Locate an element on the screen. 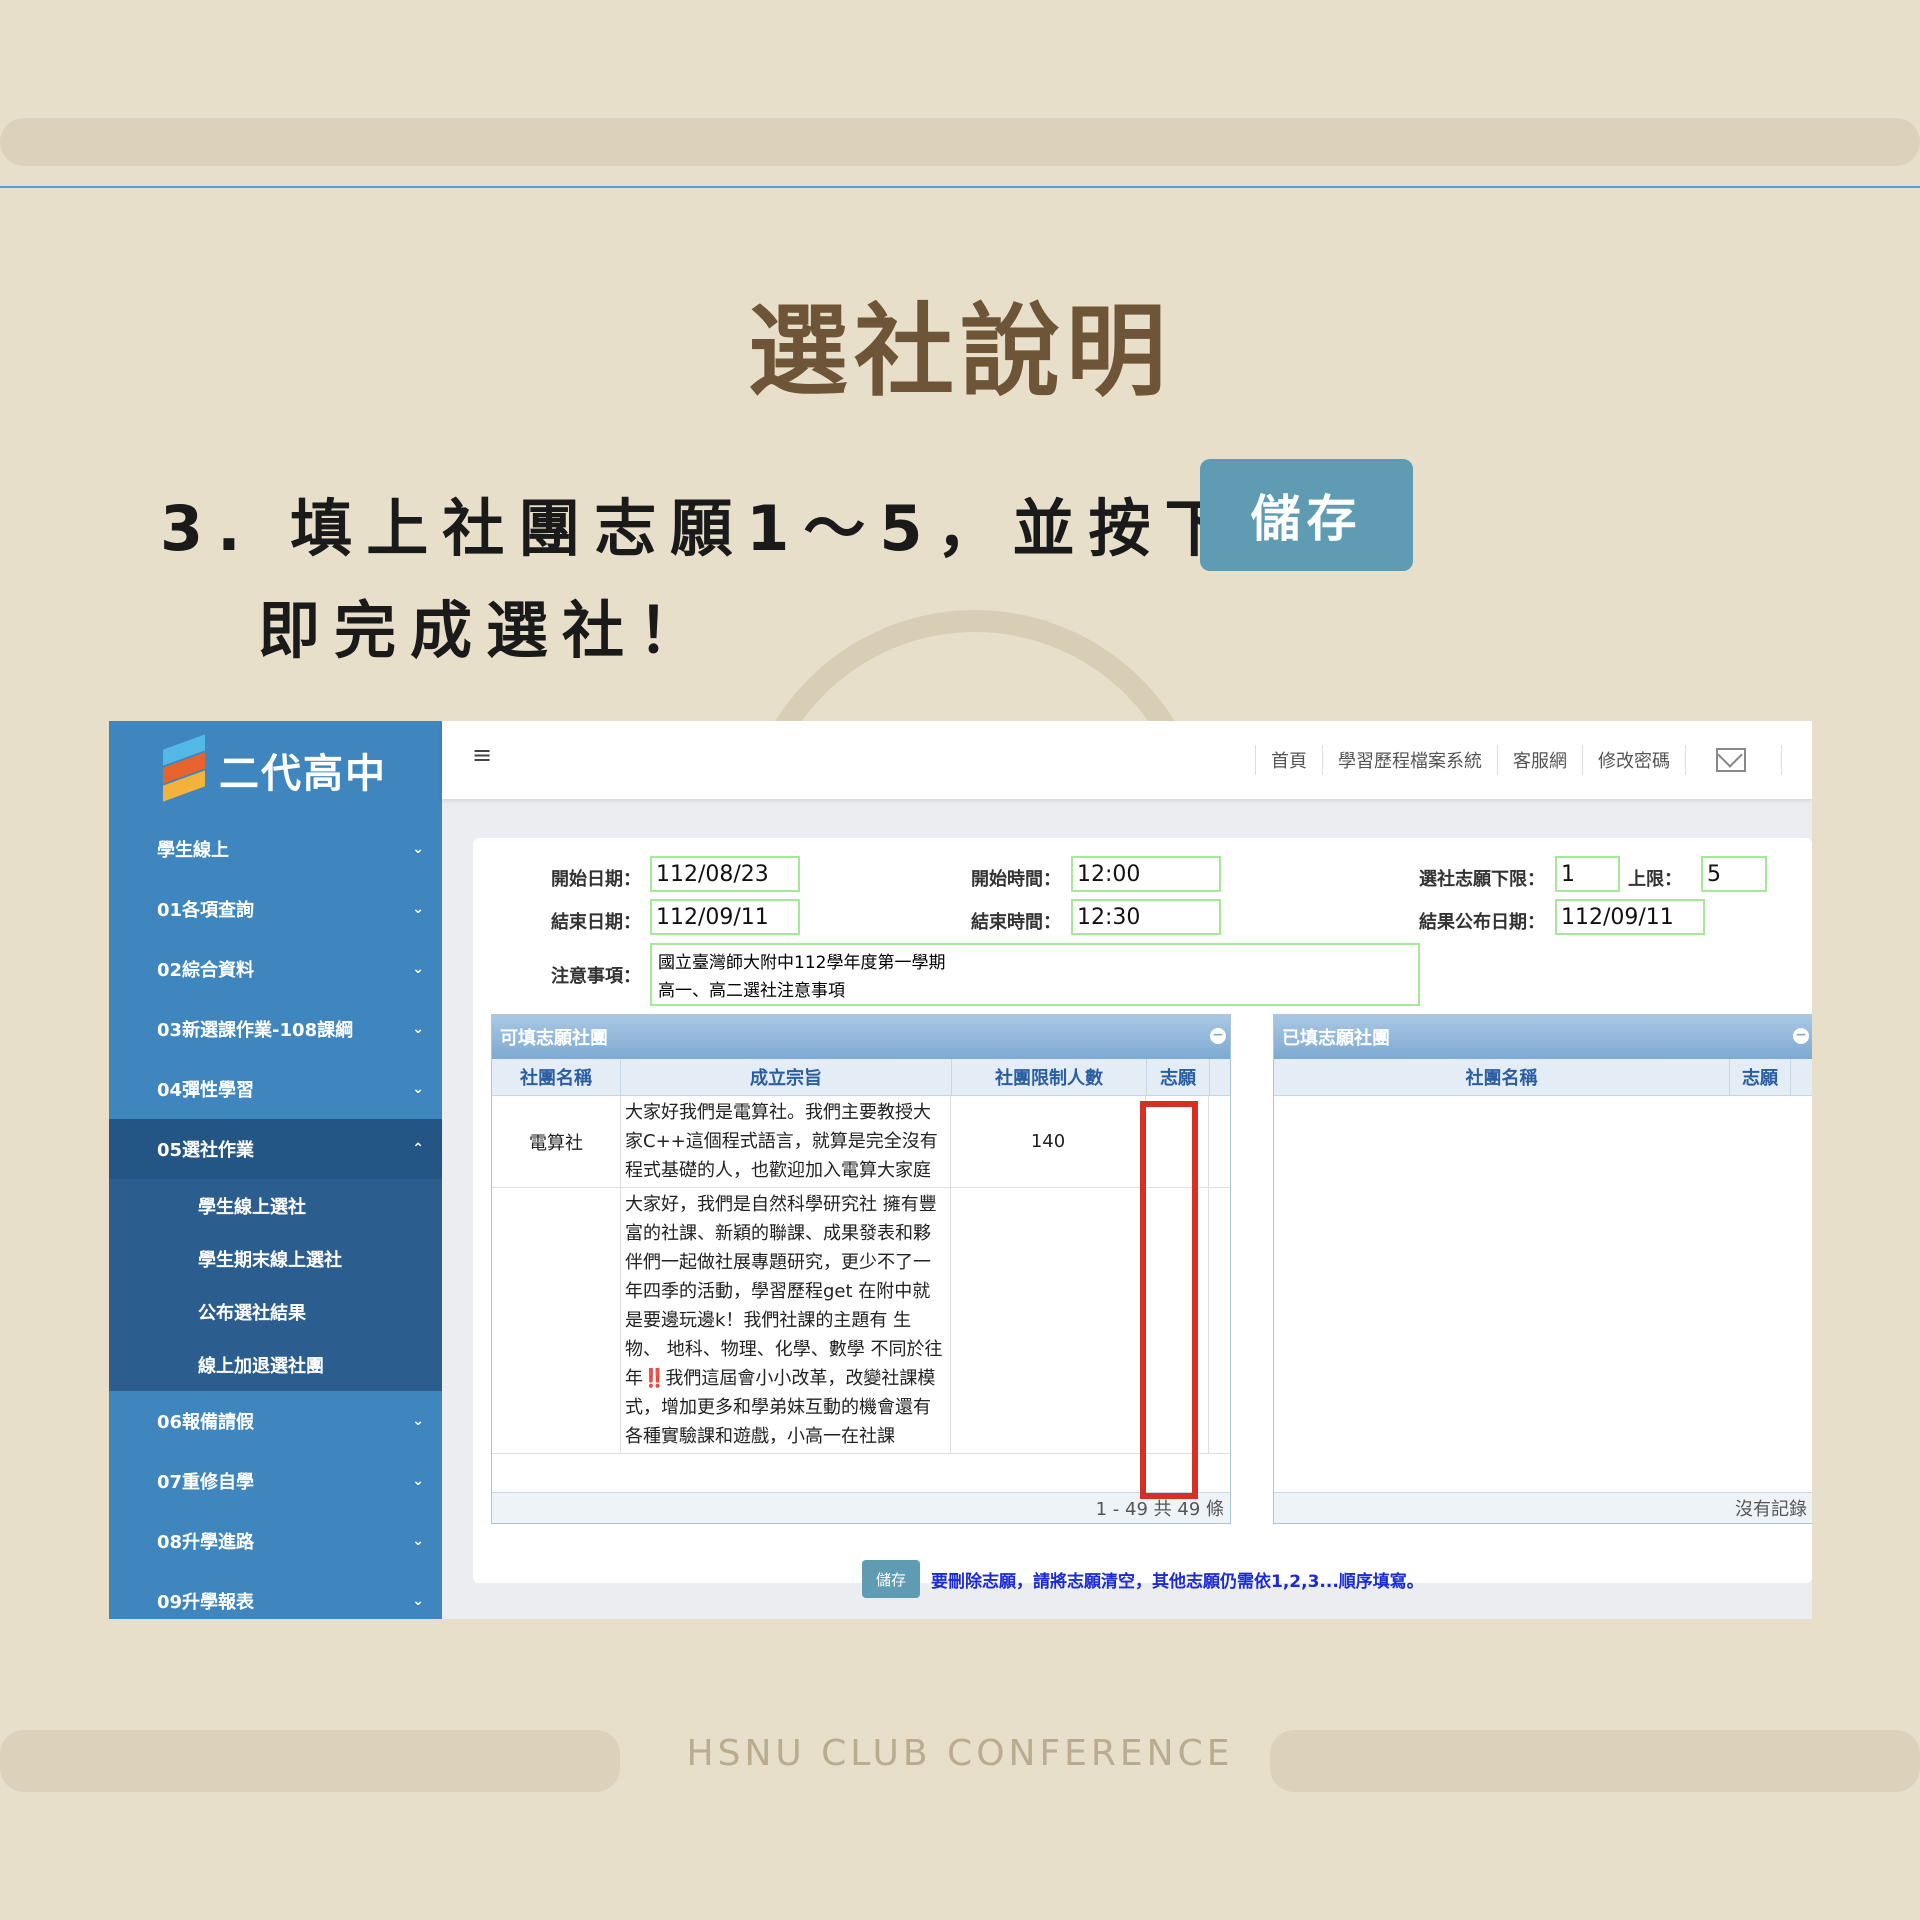 The height and width of the screenshot is (1920, 1920). club-submenu: 學生線上選社 學生期末線上選社 公布選社結果 線上加退選社團 is located at coordinates (275, 1285).